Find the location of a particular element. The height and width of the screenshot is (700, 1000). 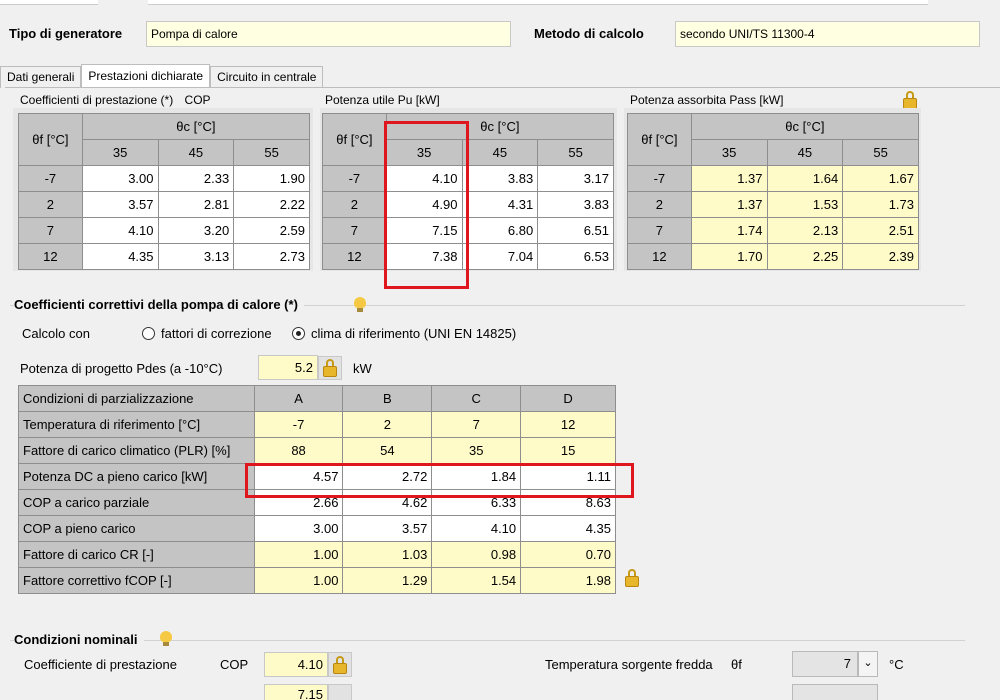

pu-cell: 7.04 is located at coordinates (500, 256).